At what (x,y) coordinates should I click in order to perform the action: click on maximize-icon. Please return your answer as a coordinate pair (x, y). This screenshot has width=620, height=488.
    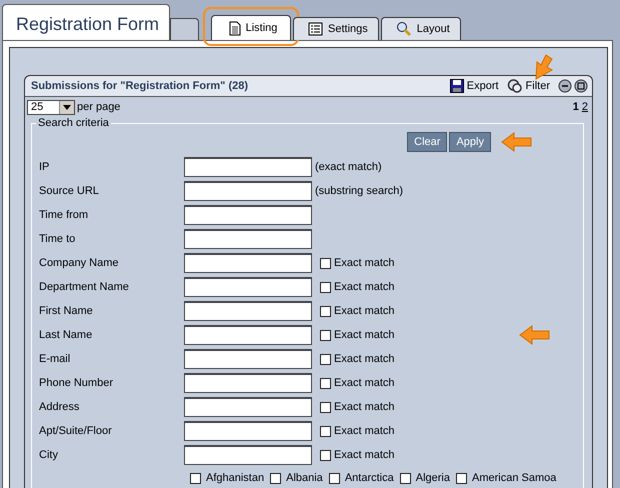
    Looking at the image, I should click on (581, 86).